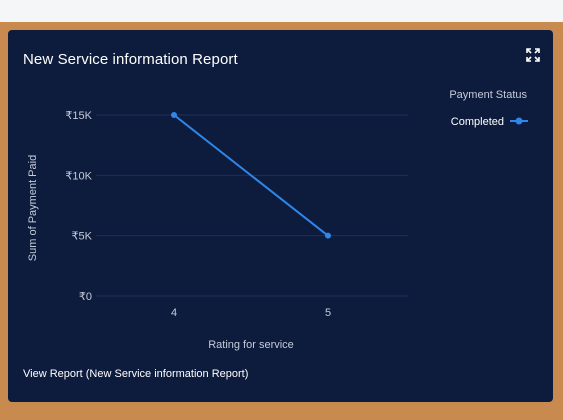 The image size is (563, 420). I want to click on x-ticks: 45, so click(251, 313).